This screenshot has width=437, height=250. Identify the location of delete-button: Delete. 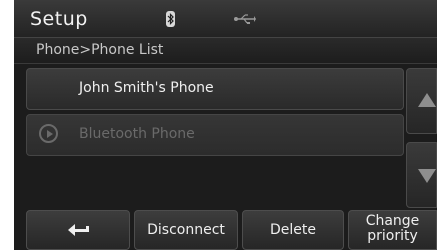
(293, 230).